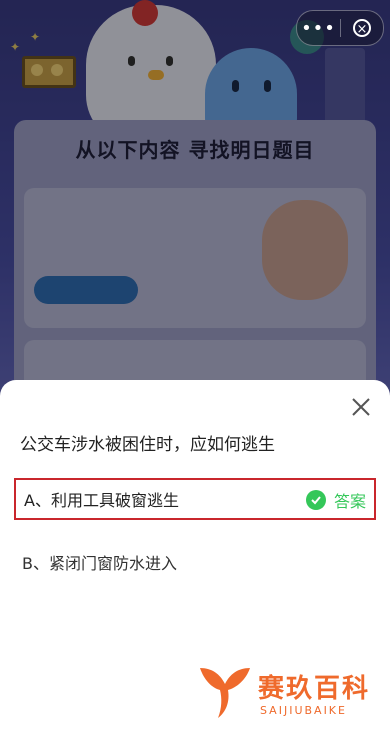 The image size is (390, 742). Describe the element at coordinates (101, 500) in the screenshot. I see `option-label: A、利用工具破窗逃生` at that location.